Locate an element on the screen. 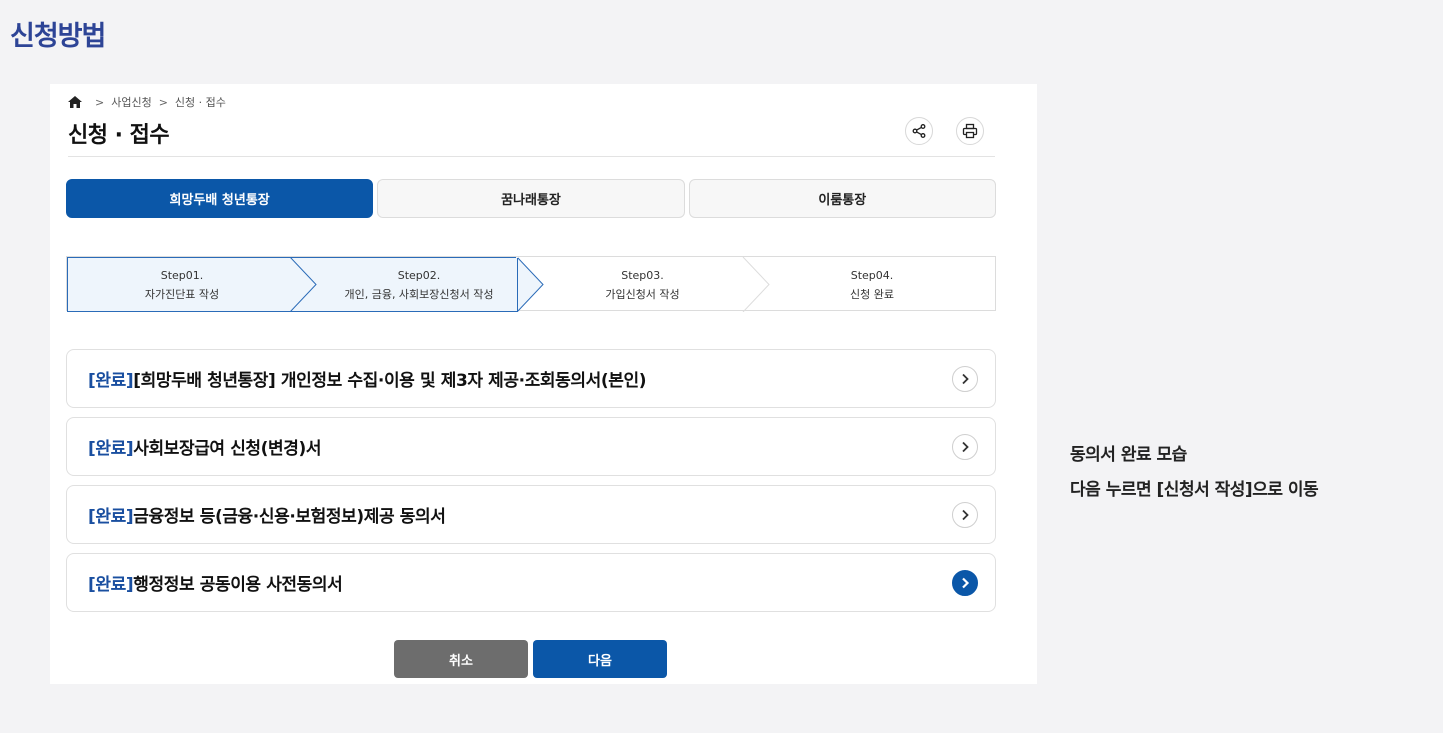  annotation-note: 동의서 완료 모습 다음 누르면 [신청서 작성]으로 이동 is located at coordinates (1194, 473).